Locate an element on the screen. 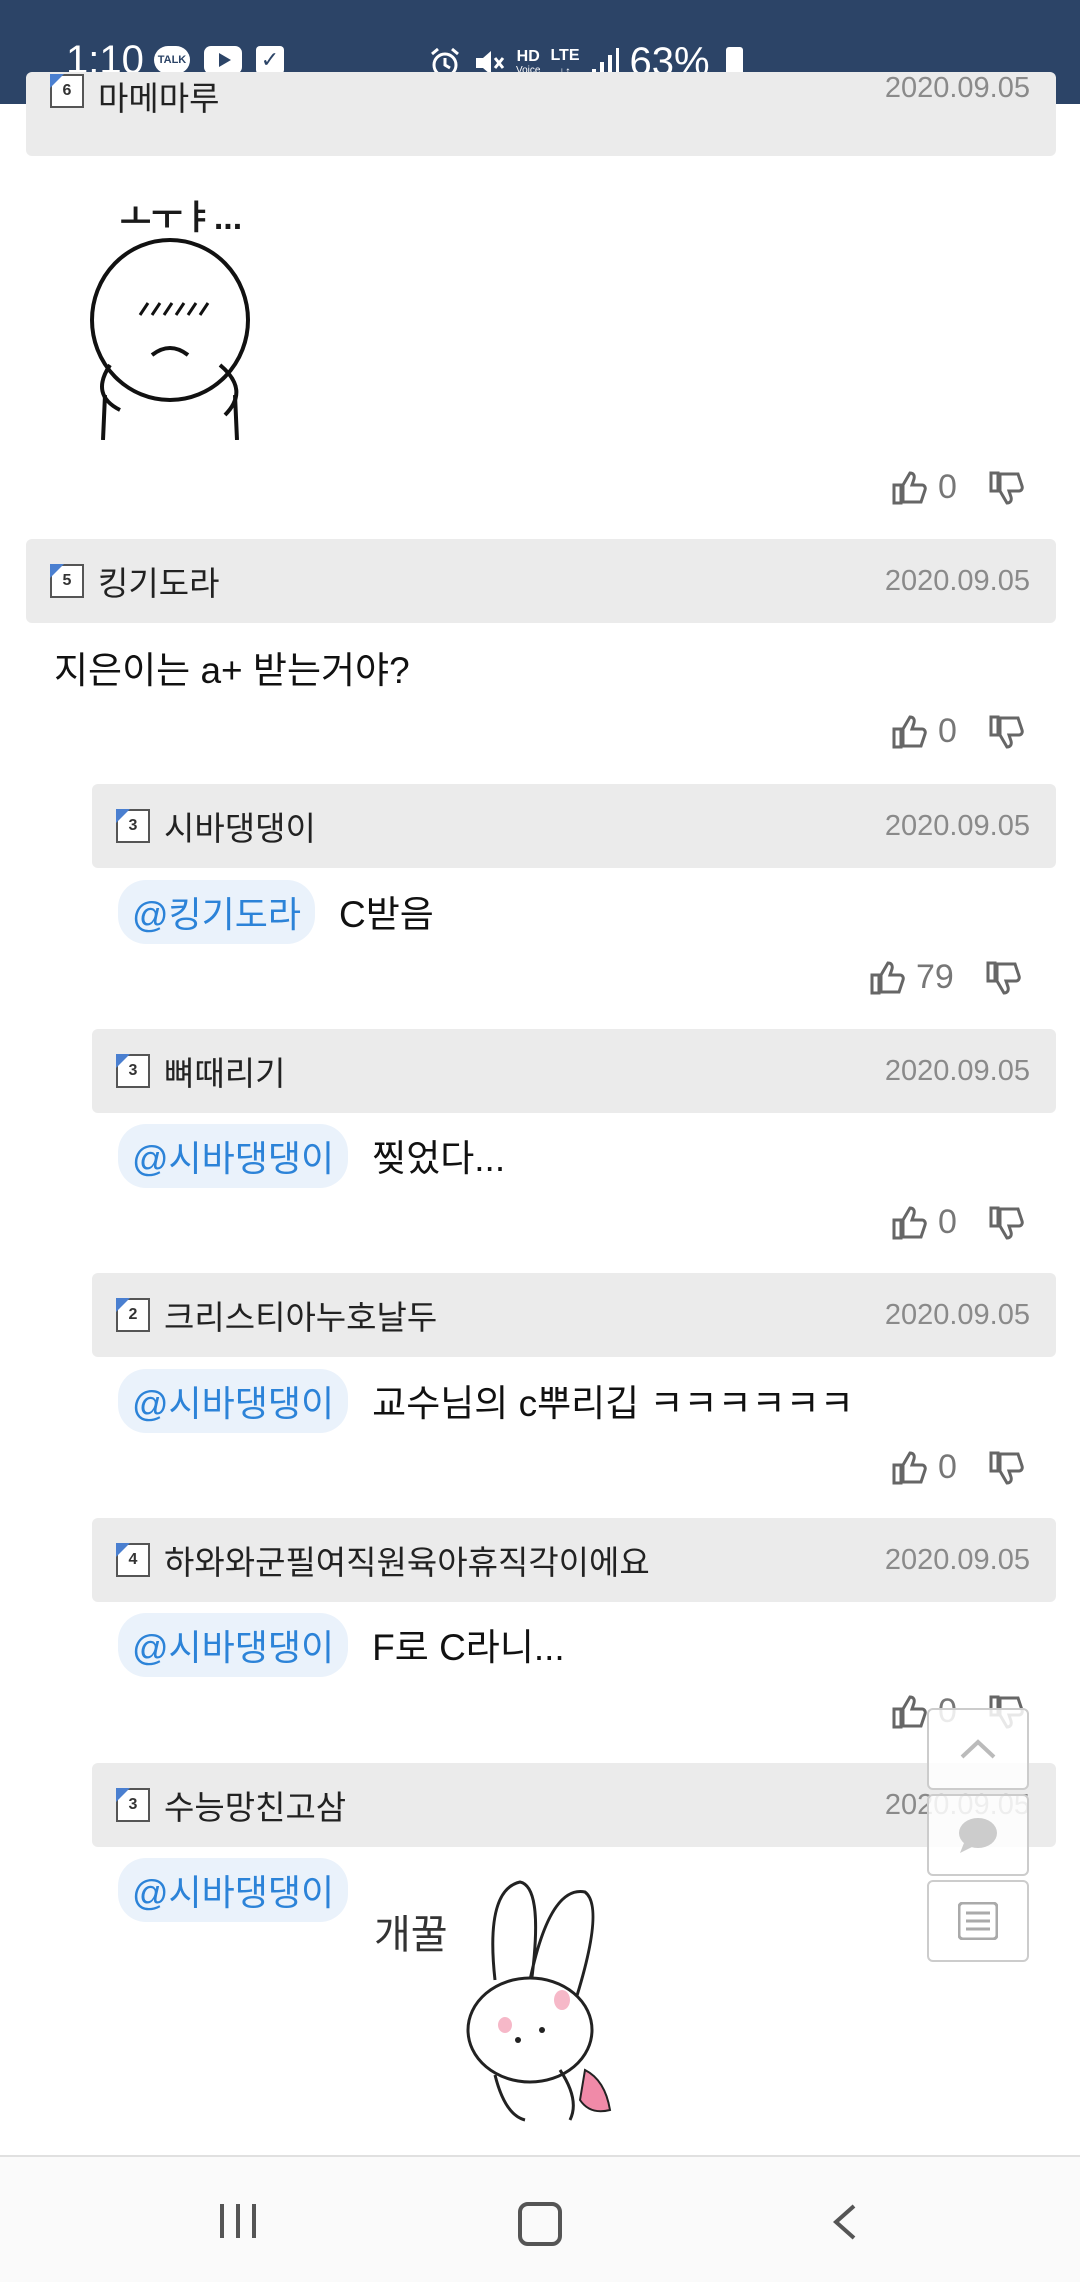 The height and width of the screenshot is (2282, 1080). reply-body: @킹기도라 C받음 is located at coordinates (276, 912).